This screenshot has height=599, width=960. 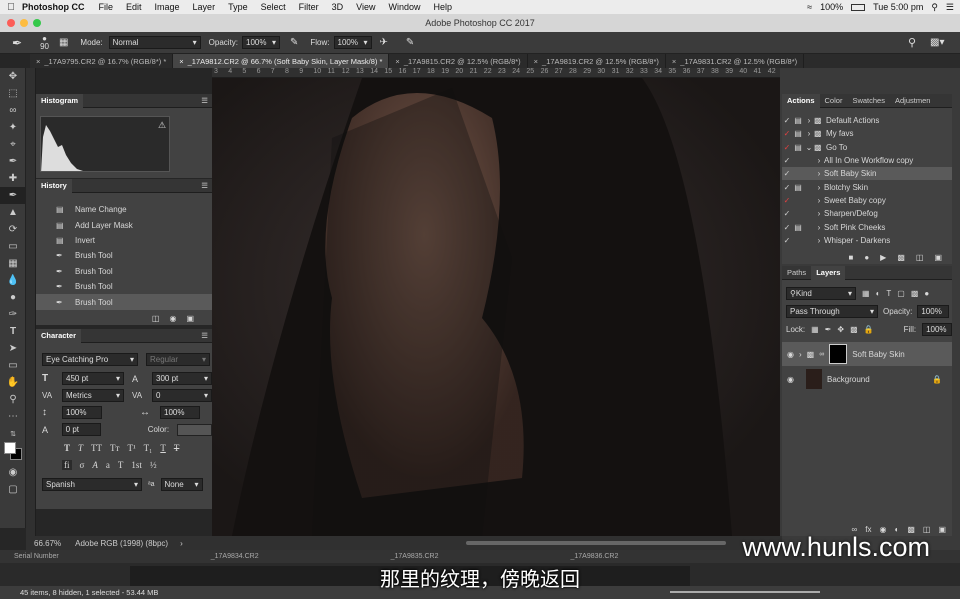 I want to click on brush-size-picker: ● 90, so click(x=44, y=42).